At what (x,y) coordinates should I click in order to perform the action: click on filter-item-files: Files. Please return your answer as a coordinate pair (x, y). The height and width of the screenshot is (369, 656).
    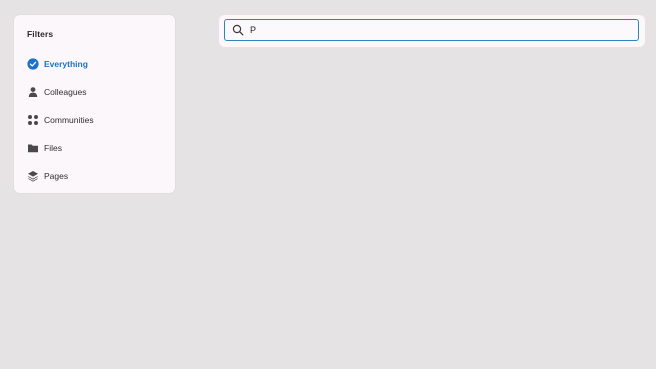
    Looking at the image, I should click on (44, 148).